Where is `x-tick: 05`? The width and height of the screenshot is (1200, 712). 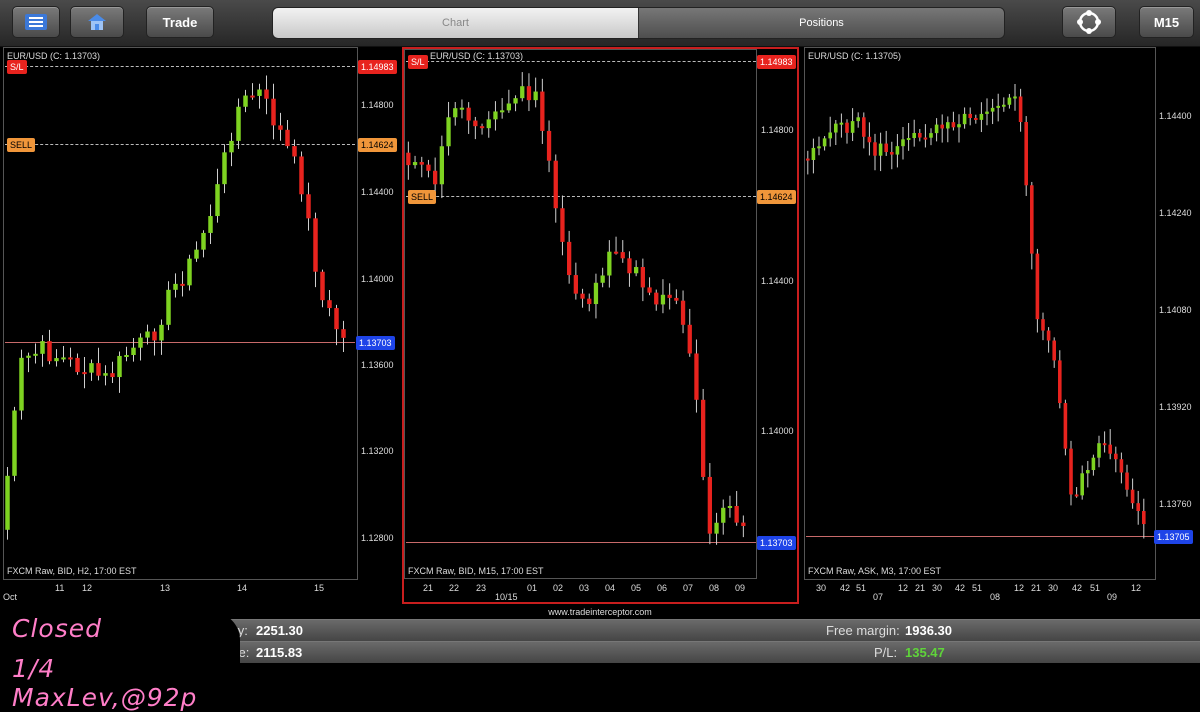
x-tick: 05 is located at coordinates (636, 588).